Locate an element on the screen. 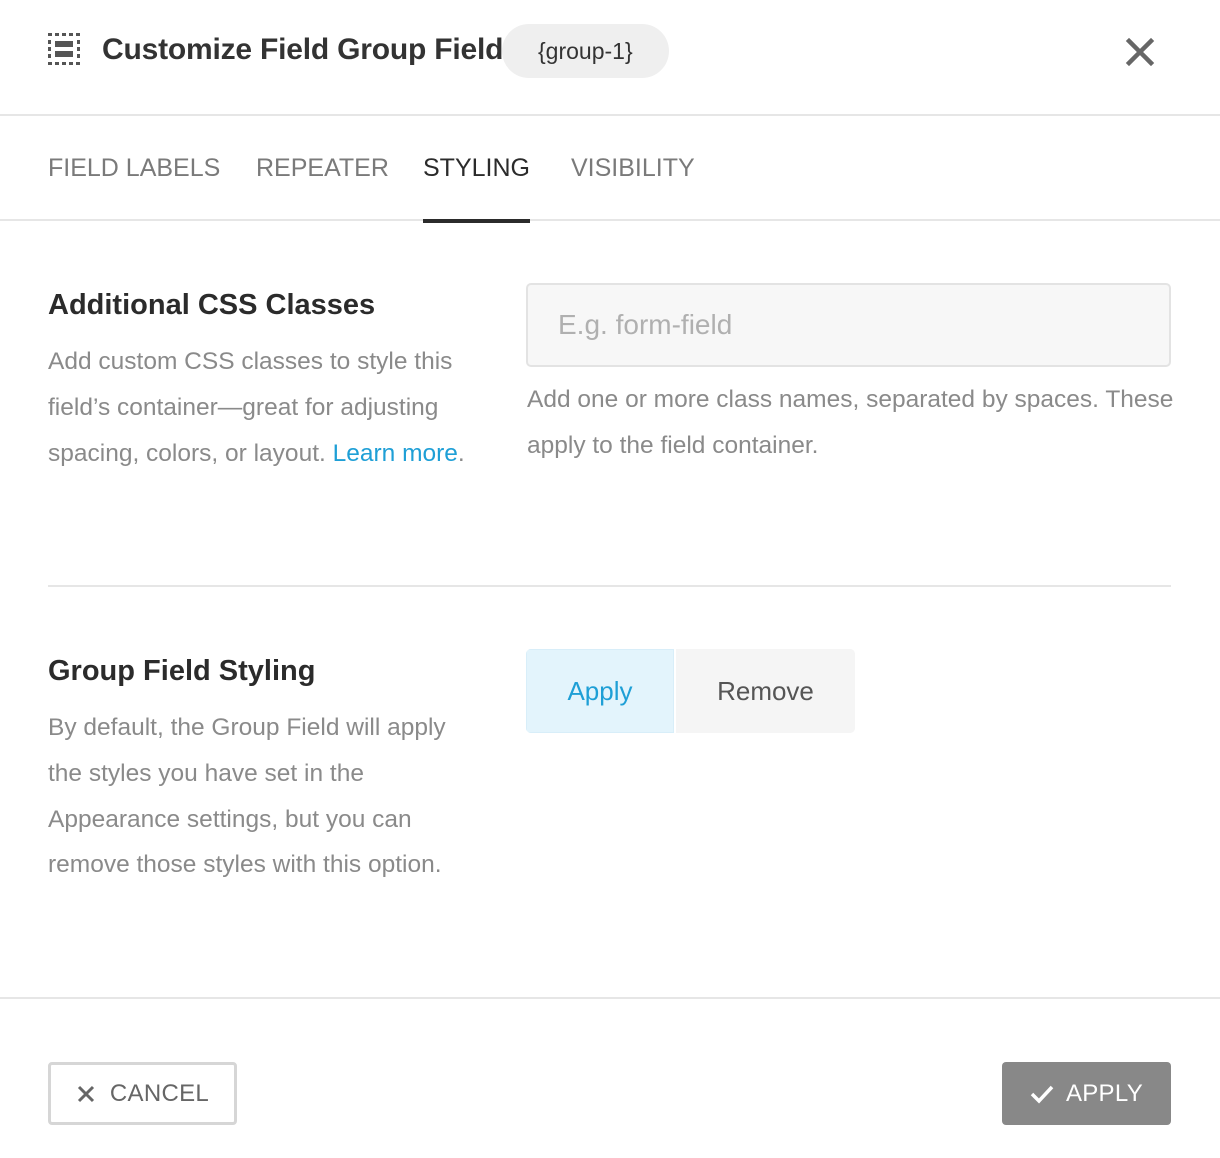  styling-remove-option: Remove is located at coordinates (764, 691).